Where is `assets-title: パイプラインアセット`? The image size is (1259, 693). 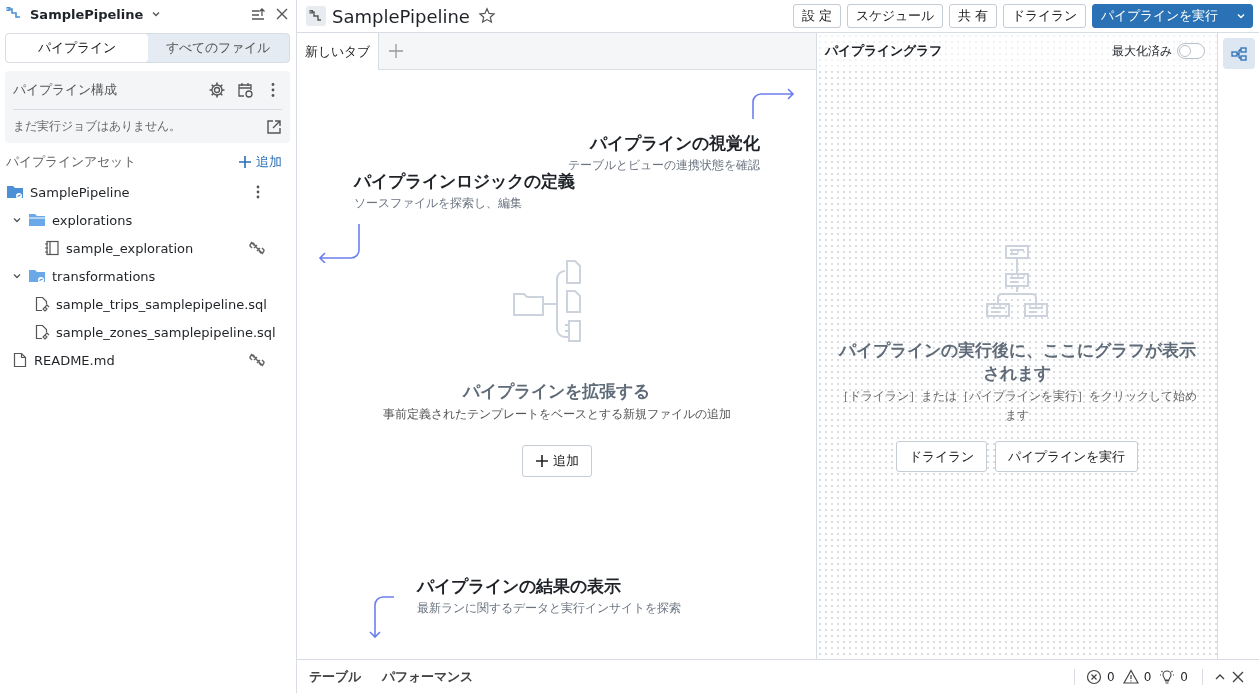 assets-title: パイプラインアセット is located at coordinates (71, 162).